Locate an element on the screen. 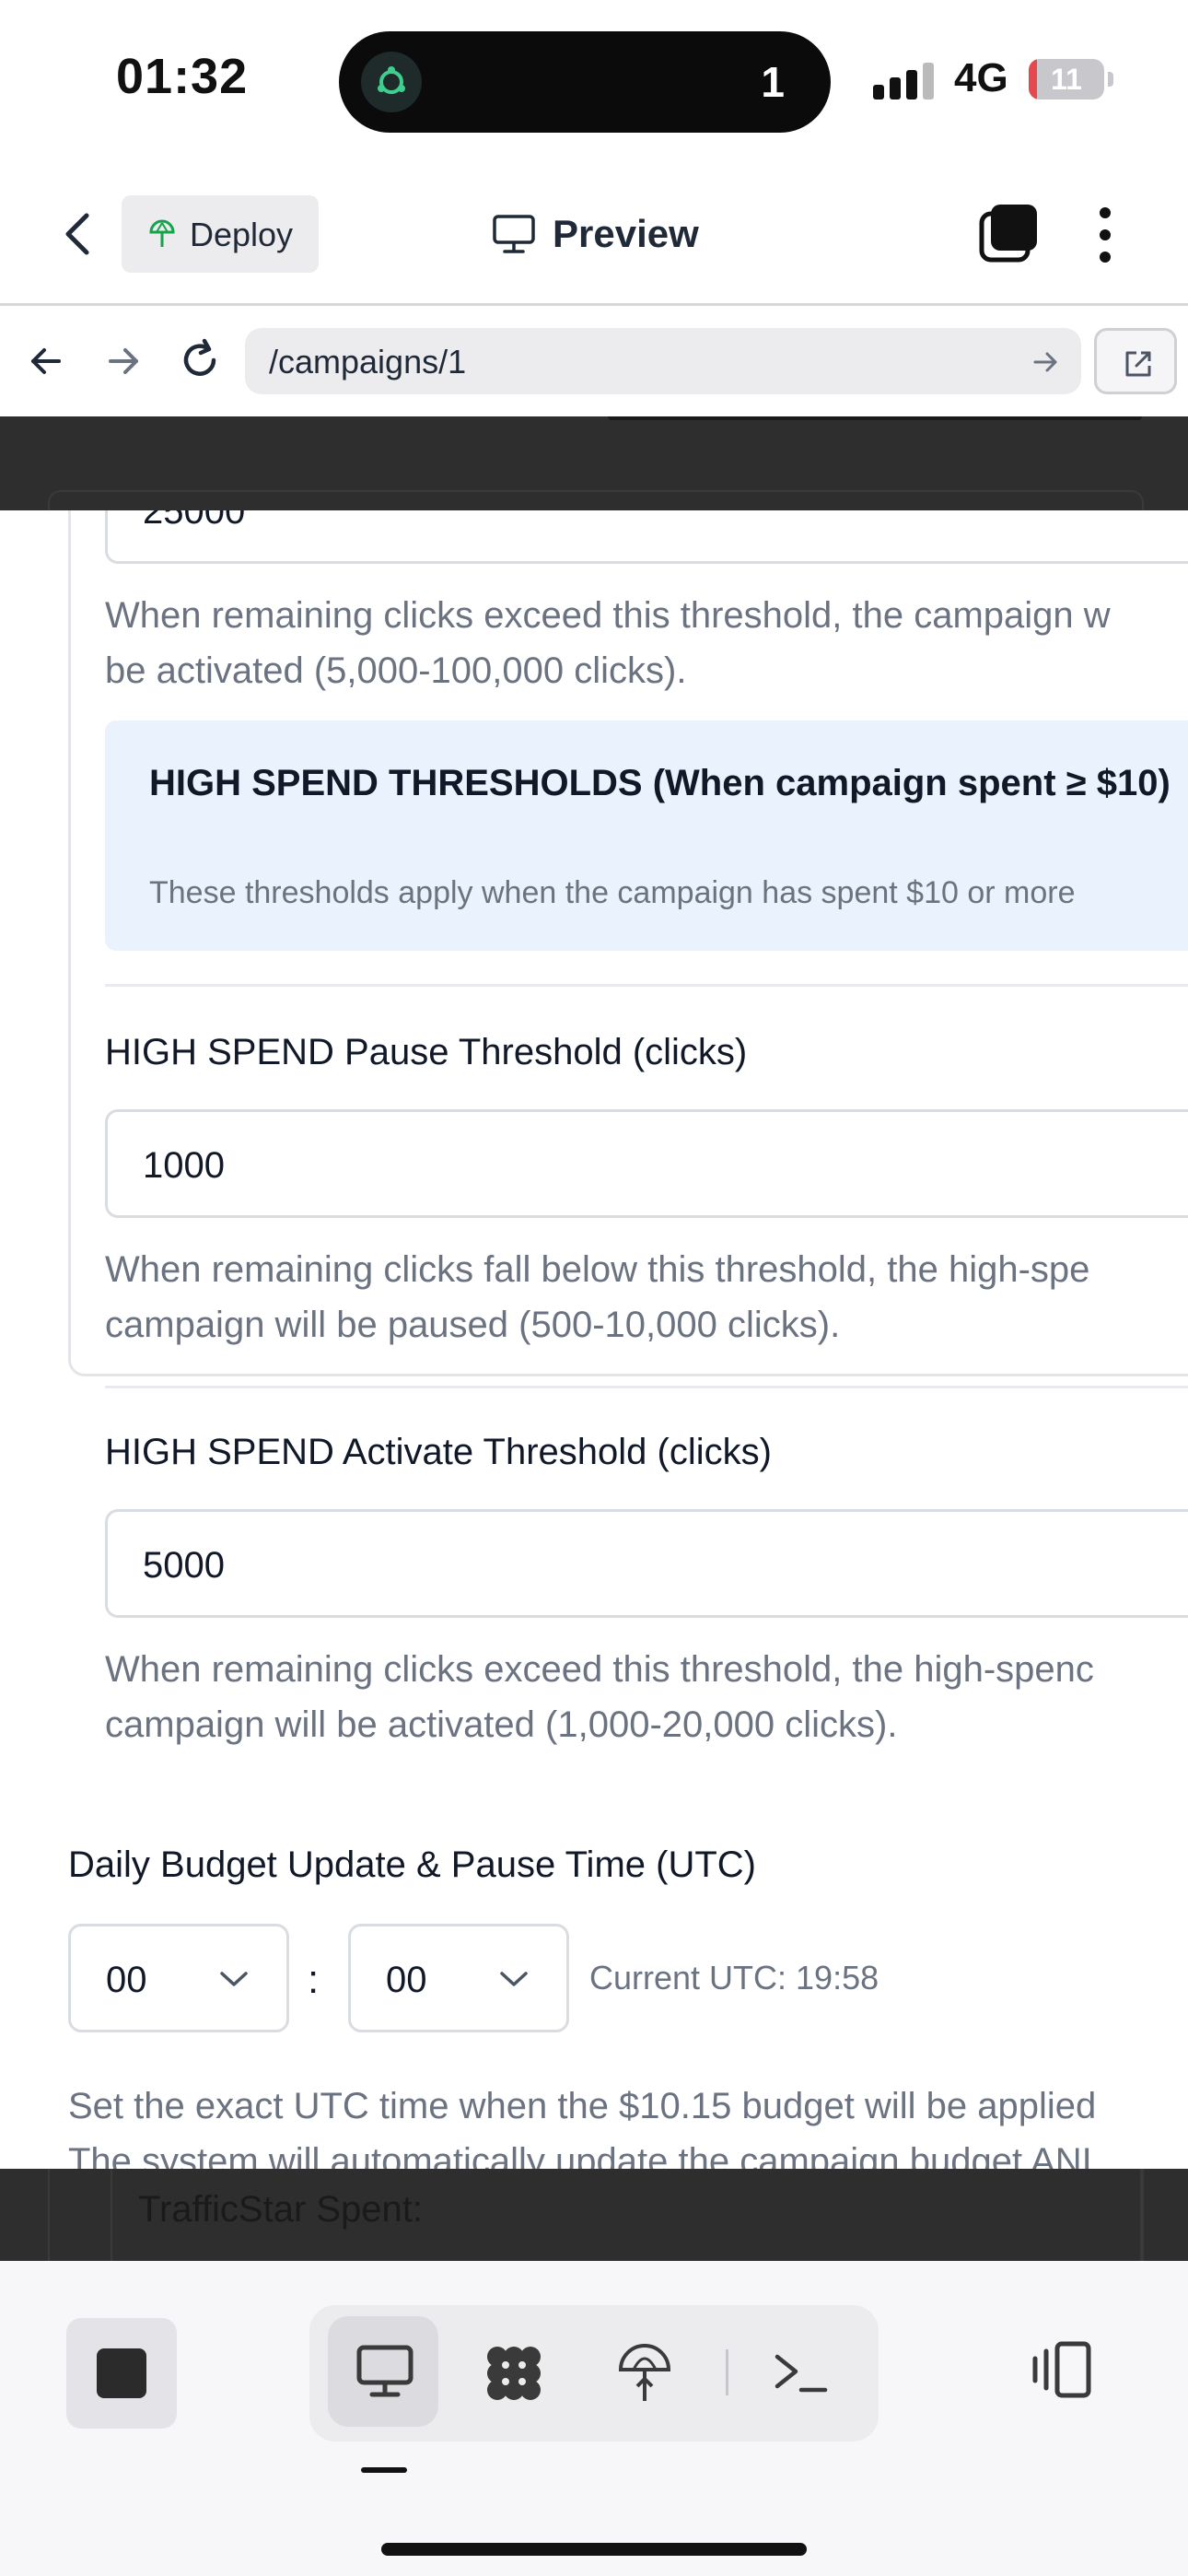 The height and width of the screenshot is (2576, 1188). active-tool-indicator is located at coordinates (384, 2470).